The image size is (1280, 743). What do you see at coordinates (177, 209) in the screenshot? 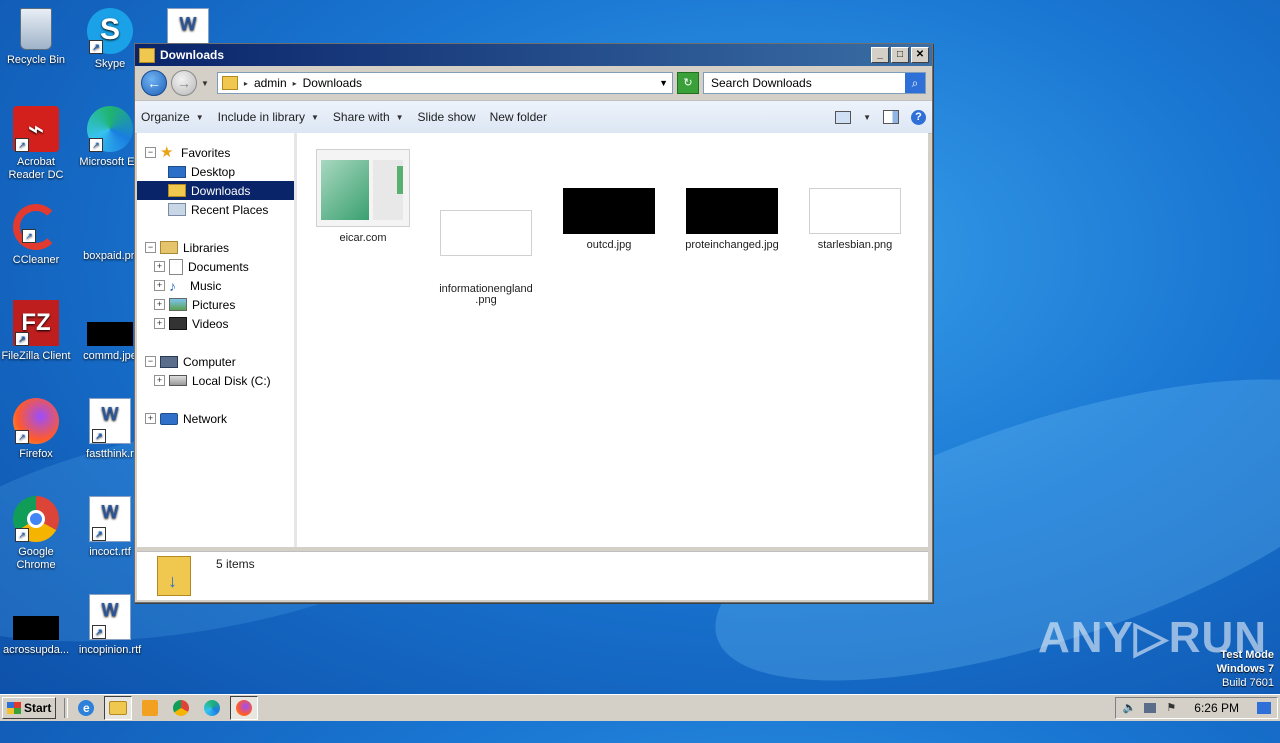
I see `recent-places-icon` at bounding box center [177, 209].